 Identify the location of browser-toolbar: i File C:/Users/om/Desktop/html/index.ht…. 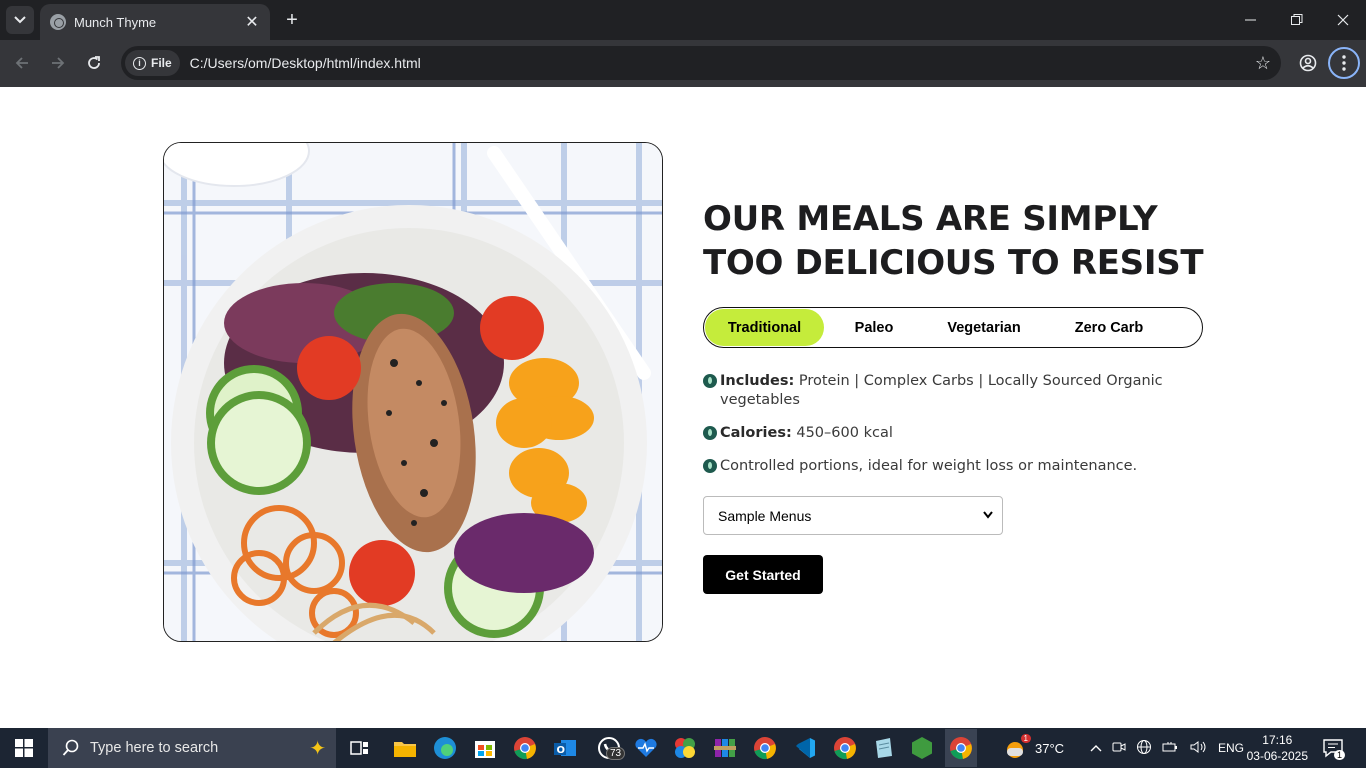
(683, 63).